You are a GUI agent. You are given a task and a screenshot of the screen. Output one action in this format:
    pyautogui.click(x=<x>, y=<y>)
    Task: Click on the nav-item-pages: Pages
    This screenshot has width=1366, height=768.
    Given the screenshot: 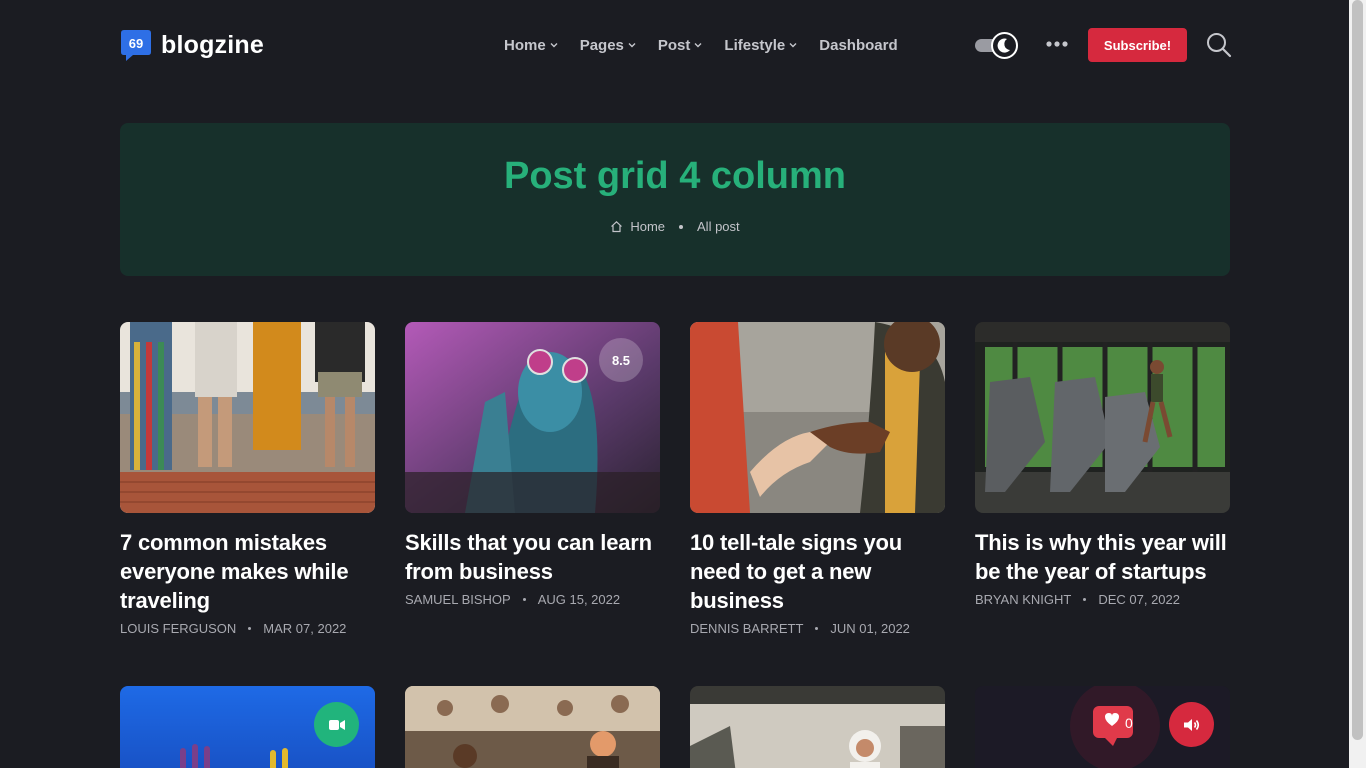 What is the action you would take?
    pyautogui.click(x=608, y=45)
    